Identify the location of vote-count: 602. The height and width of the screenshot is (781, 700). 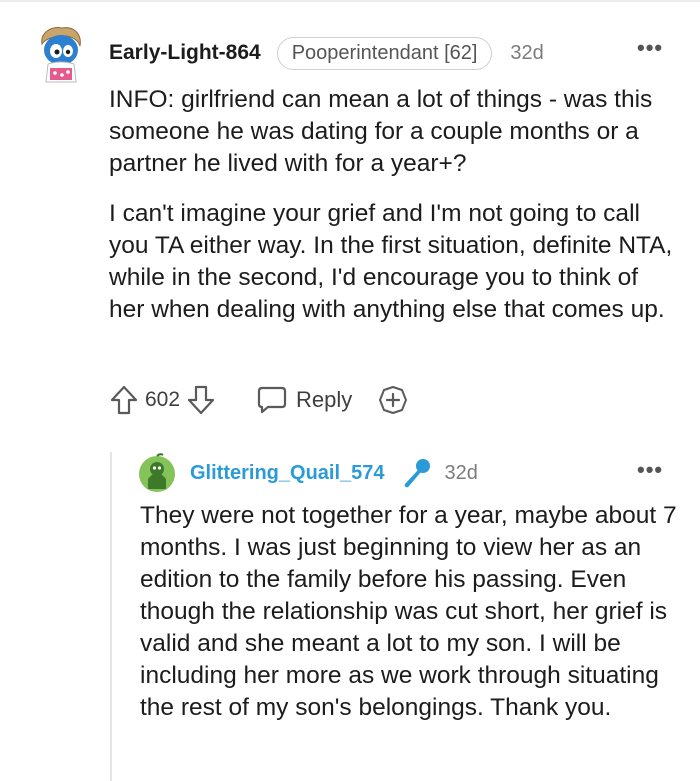
(163, 399).